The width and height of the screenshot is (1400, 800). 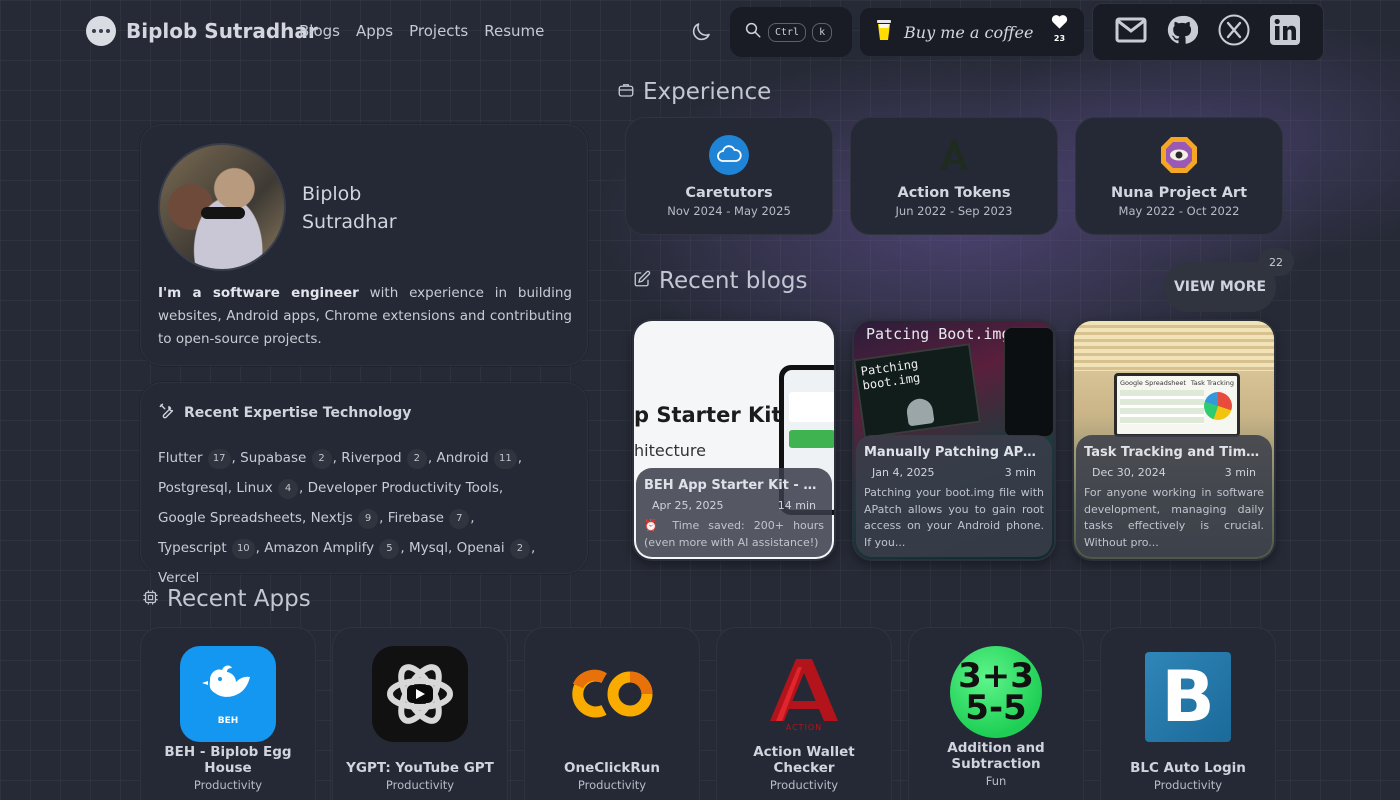 What do you see at coordinates (479, 459) in the screenshot?
I see `expertise-tag: Android 11,` at bounding box center [479, 459].